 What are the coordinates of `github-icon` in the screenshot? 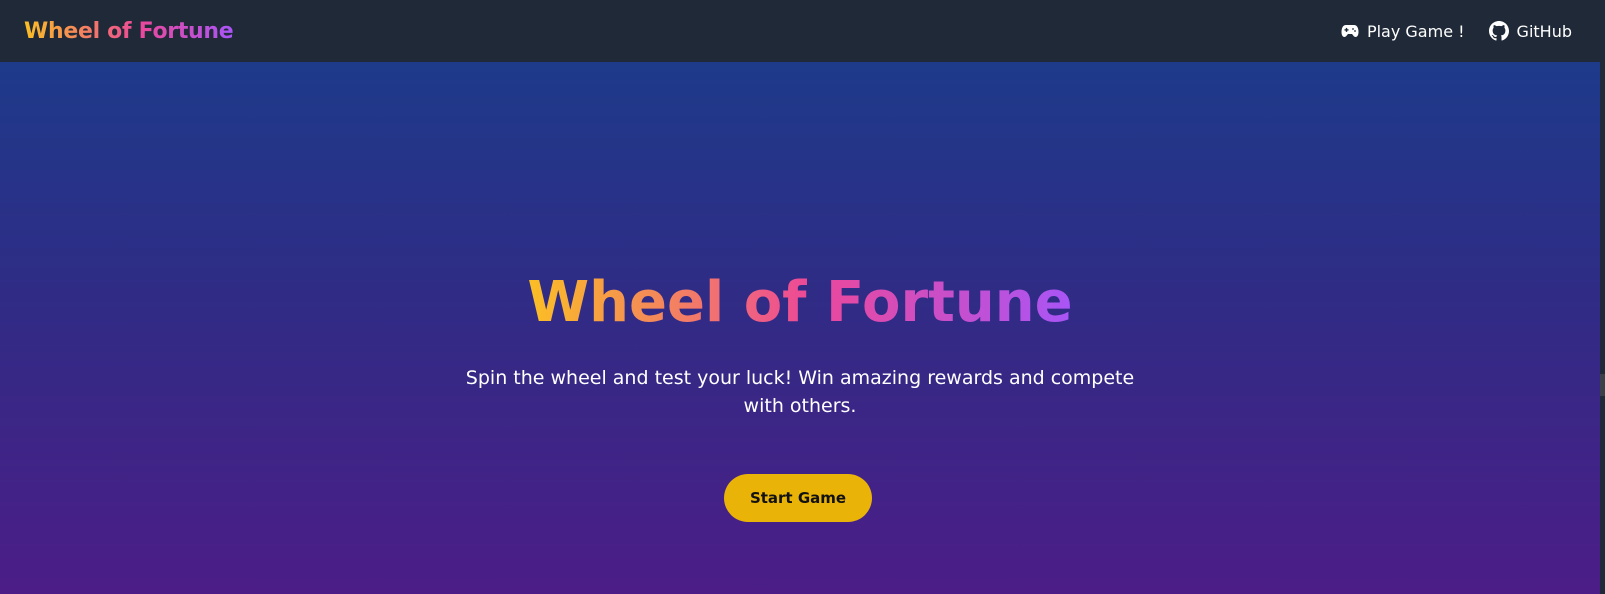 It's located at (1498, 31).